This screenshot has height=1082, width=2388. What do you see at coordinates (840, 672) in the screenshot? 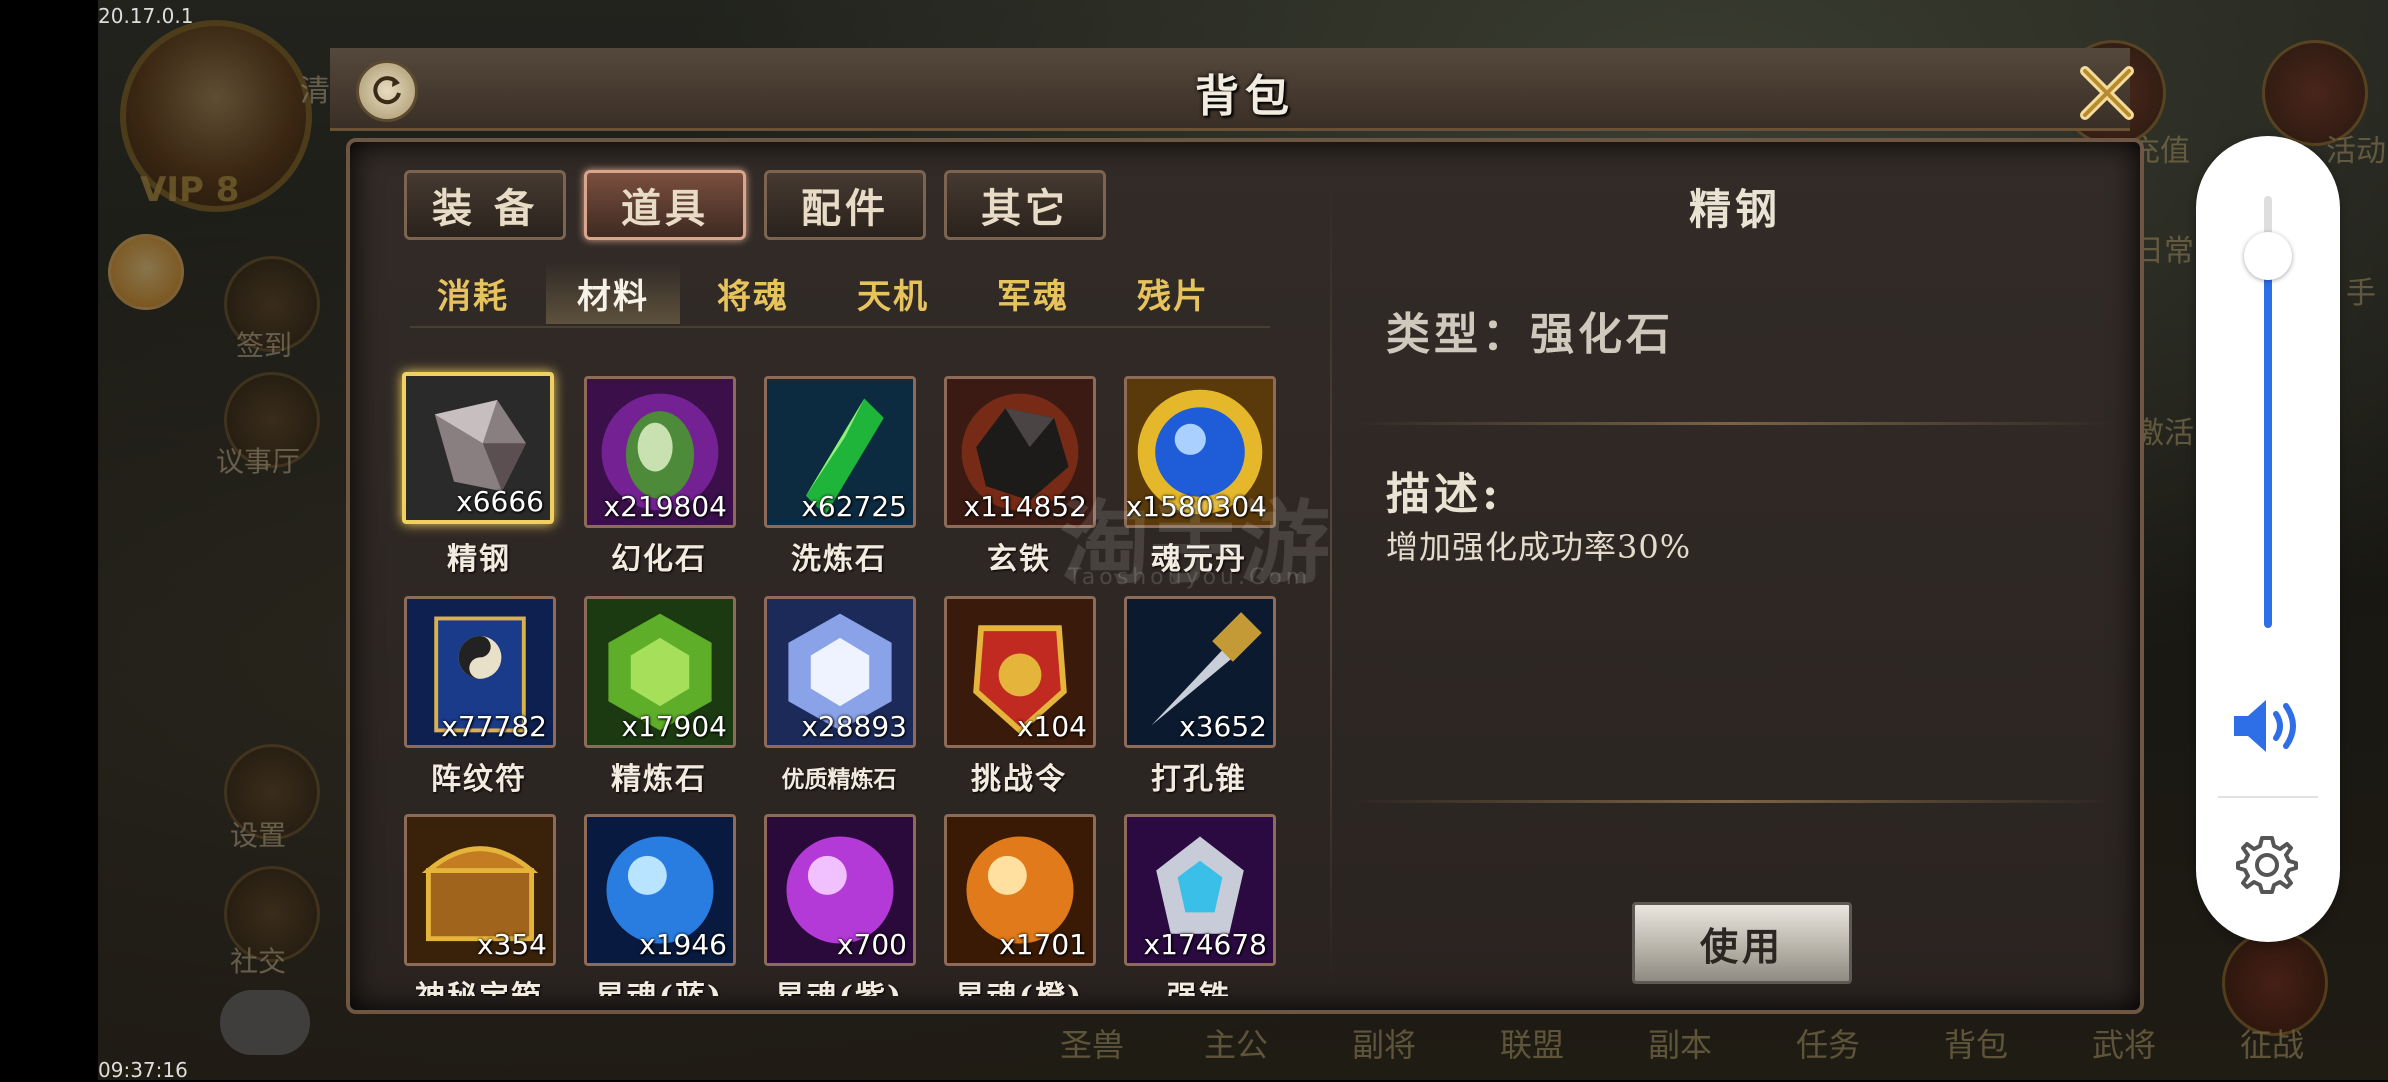
I see `item-slot-premium-refining-stone: x28893` at bounding box center [840, 672].